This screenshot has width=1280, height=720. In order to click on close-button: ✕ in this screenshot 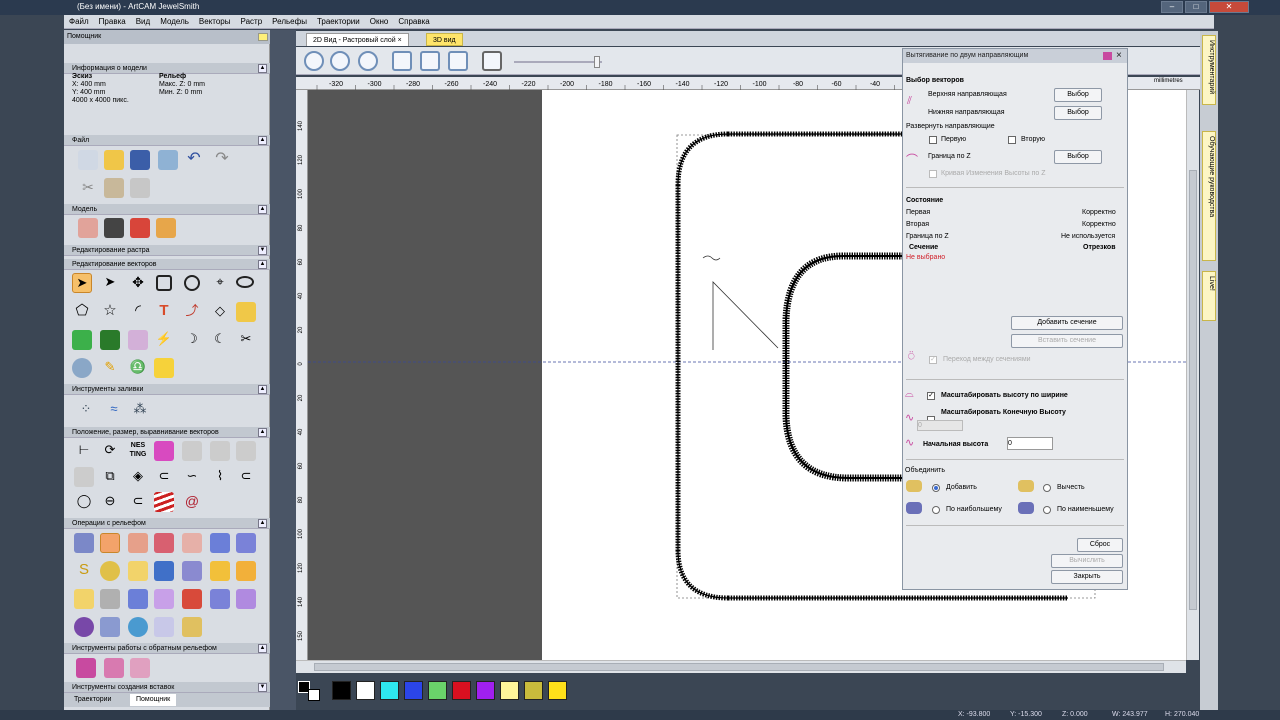, I will do `click(1229, 7)`.